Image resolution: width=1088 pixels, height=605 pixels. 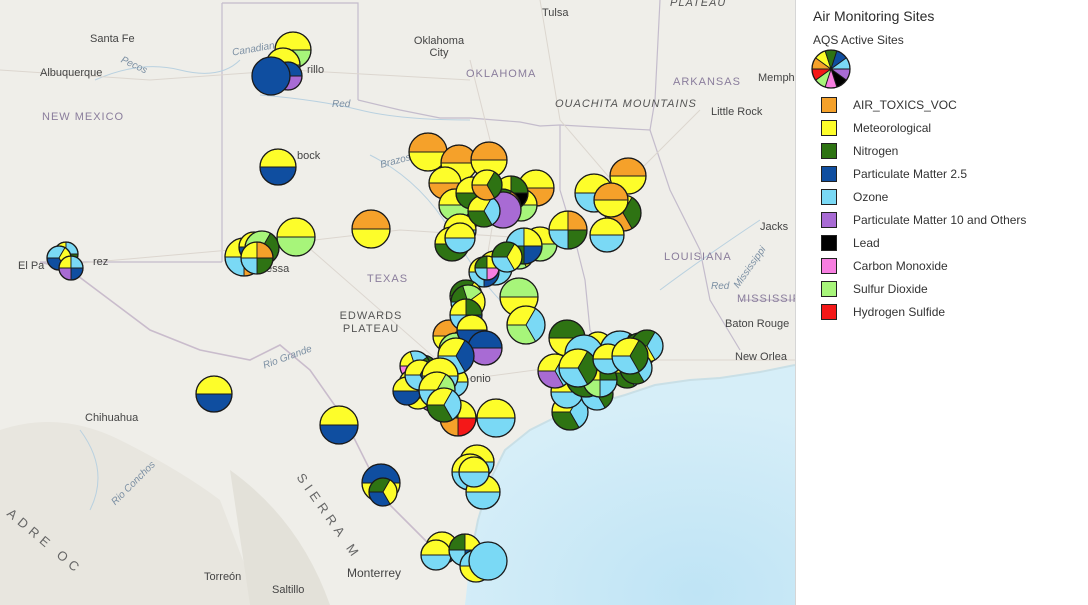 What do you see at coordinates (910, 173) in the screenshot?
I see `legend-label: Particulate Matter 2.5` at bounding box center [910, 173].